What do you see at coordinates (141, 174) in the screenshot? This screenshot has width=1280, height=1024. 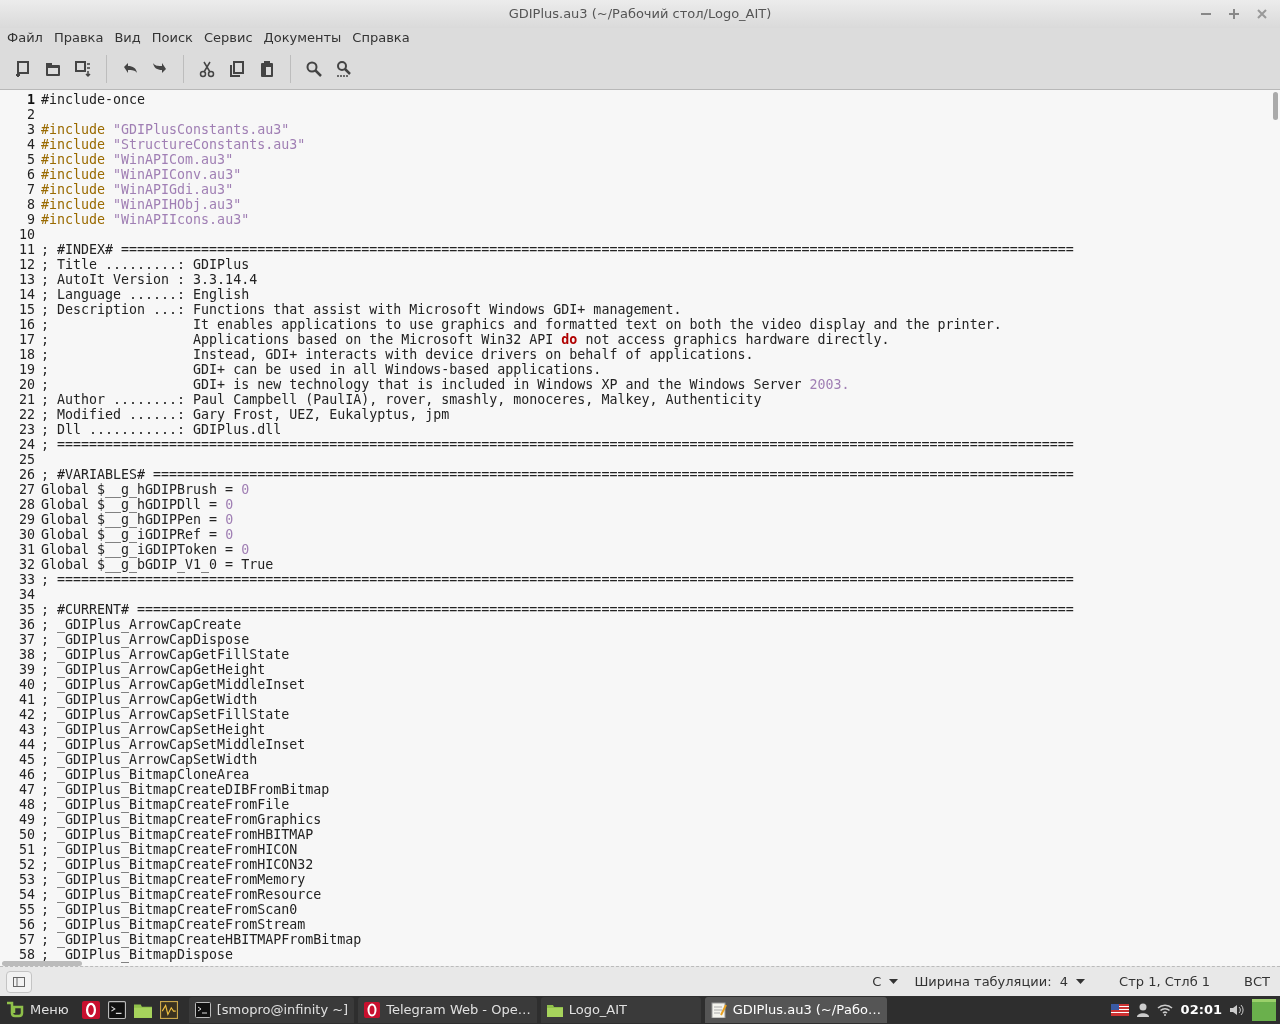 I see `code-line: #include "WinAPIConv.au3"` at bounding box center [141, 174].